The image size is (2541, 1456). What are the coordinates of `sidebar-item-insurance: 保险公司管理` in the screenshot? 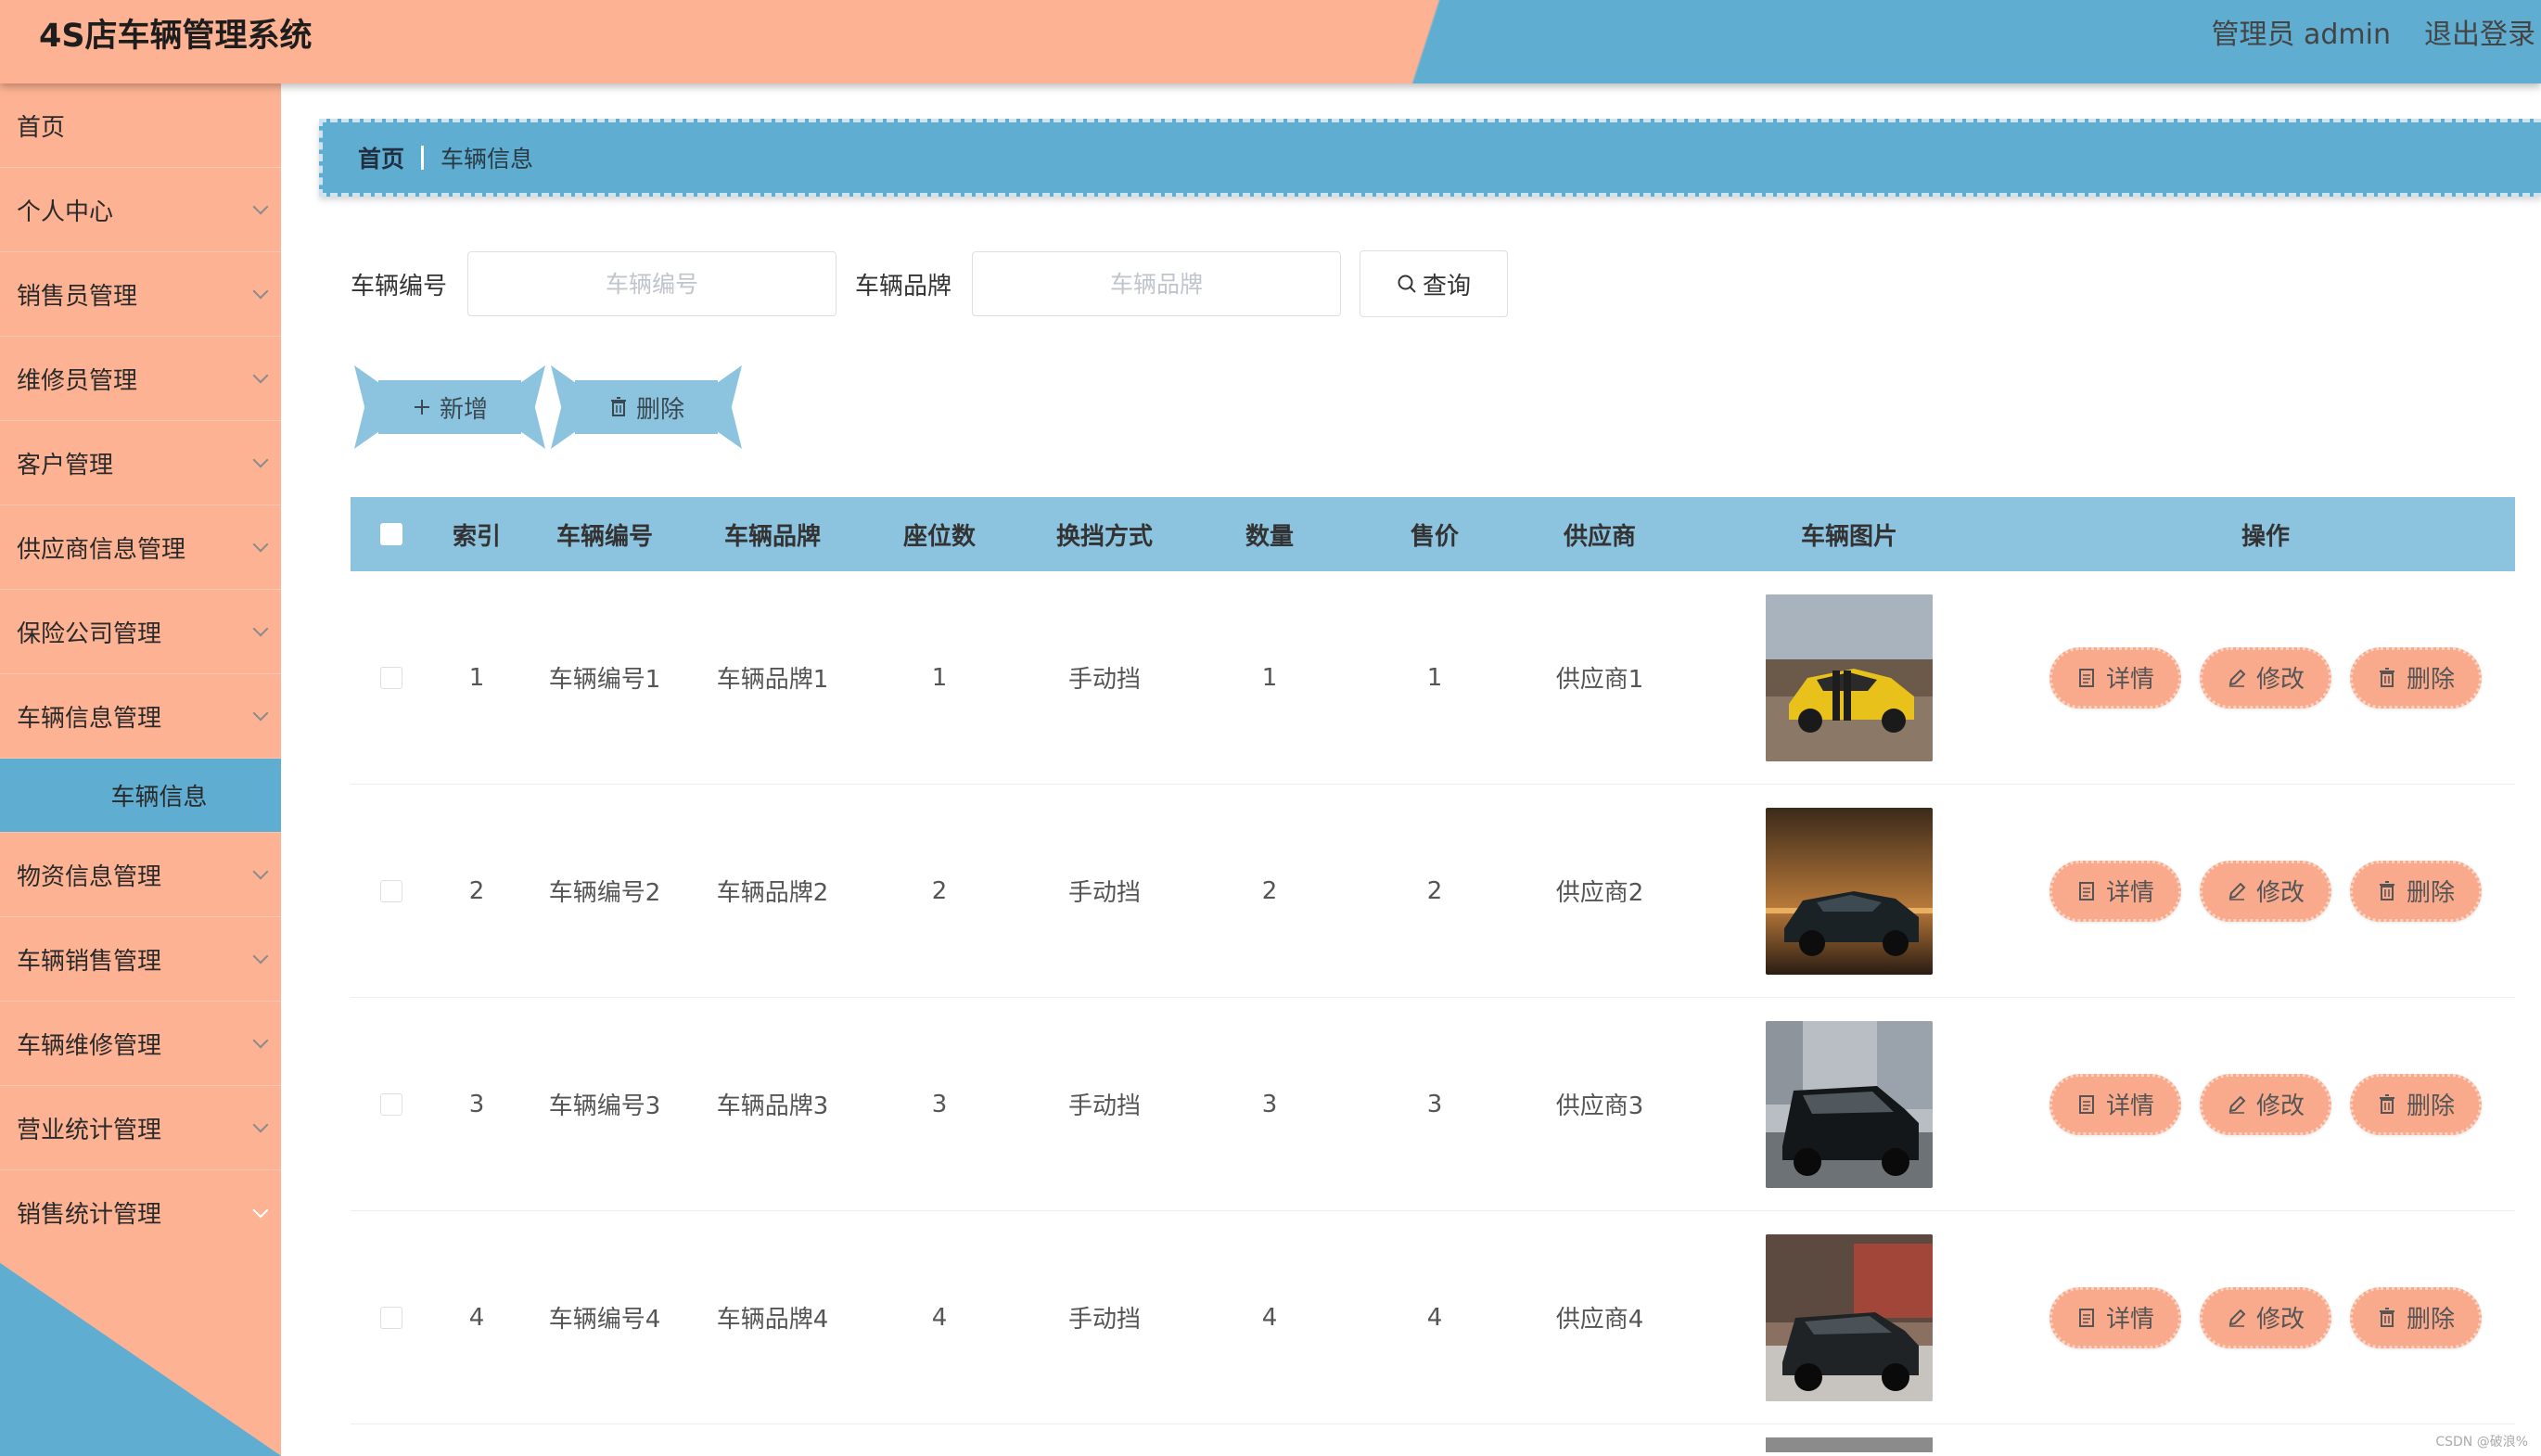 It's located at (140, 632).